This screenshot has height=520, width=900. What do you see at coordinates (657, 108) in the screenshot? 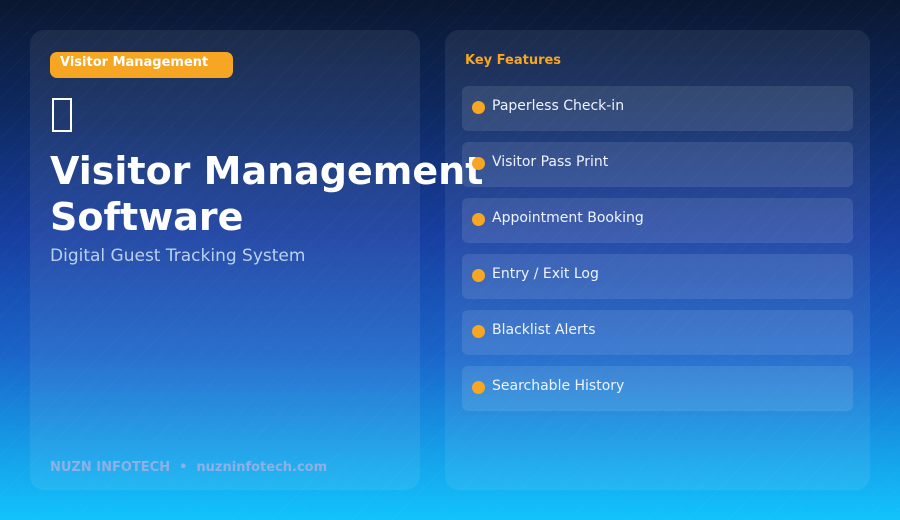
I see `feature-item: Paperless Check-in` at bounding box center [657, 108].